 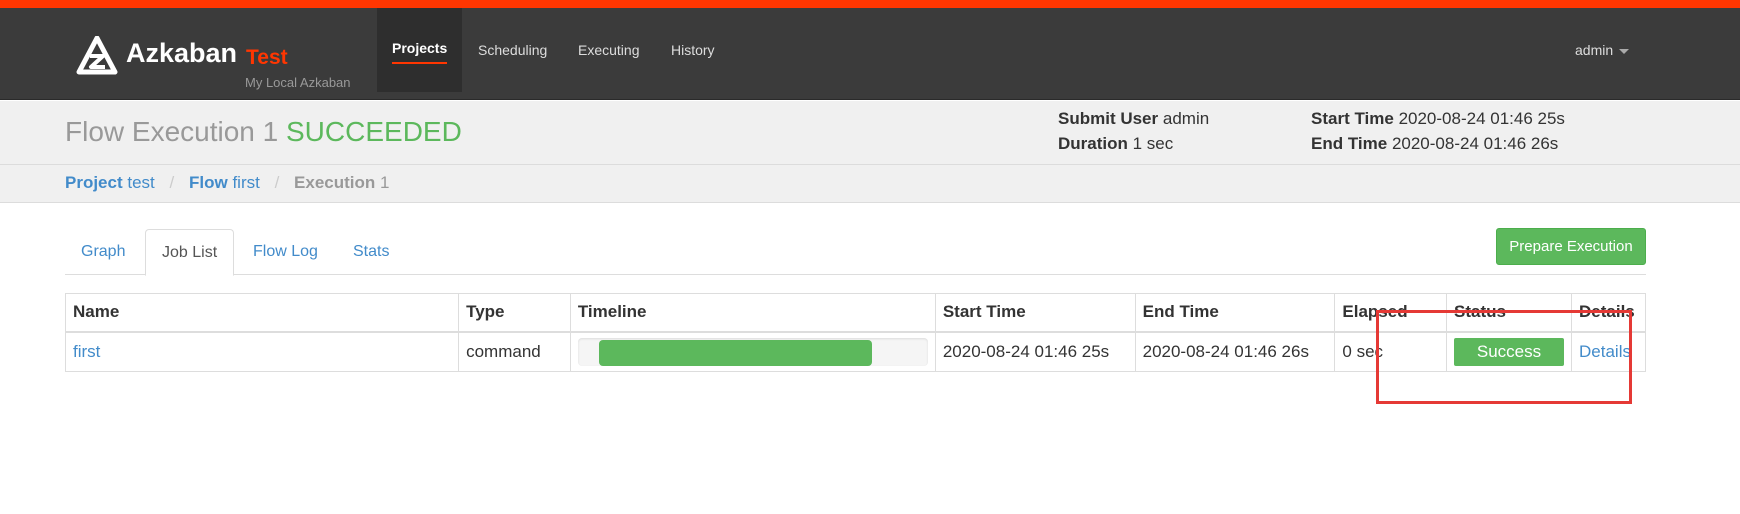 What do you see at coordinates (1594, 50) in the screenshot?
I see `user-name: admin` at bounding box center [1594, 50].